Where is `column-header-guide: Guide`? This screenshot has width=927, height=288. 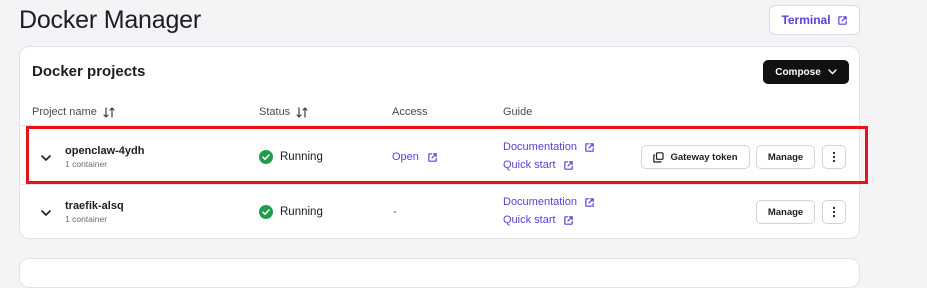 column-header-guide: Guide is located at coordinates (517, 112).